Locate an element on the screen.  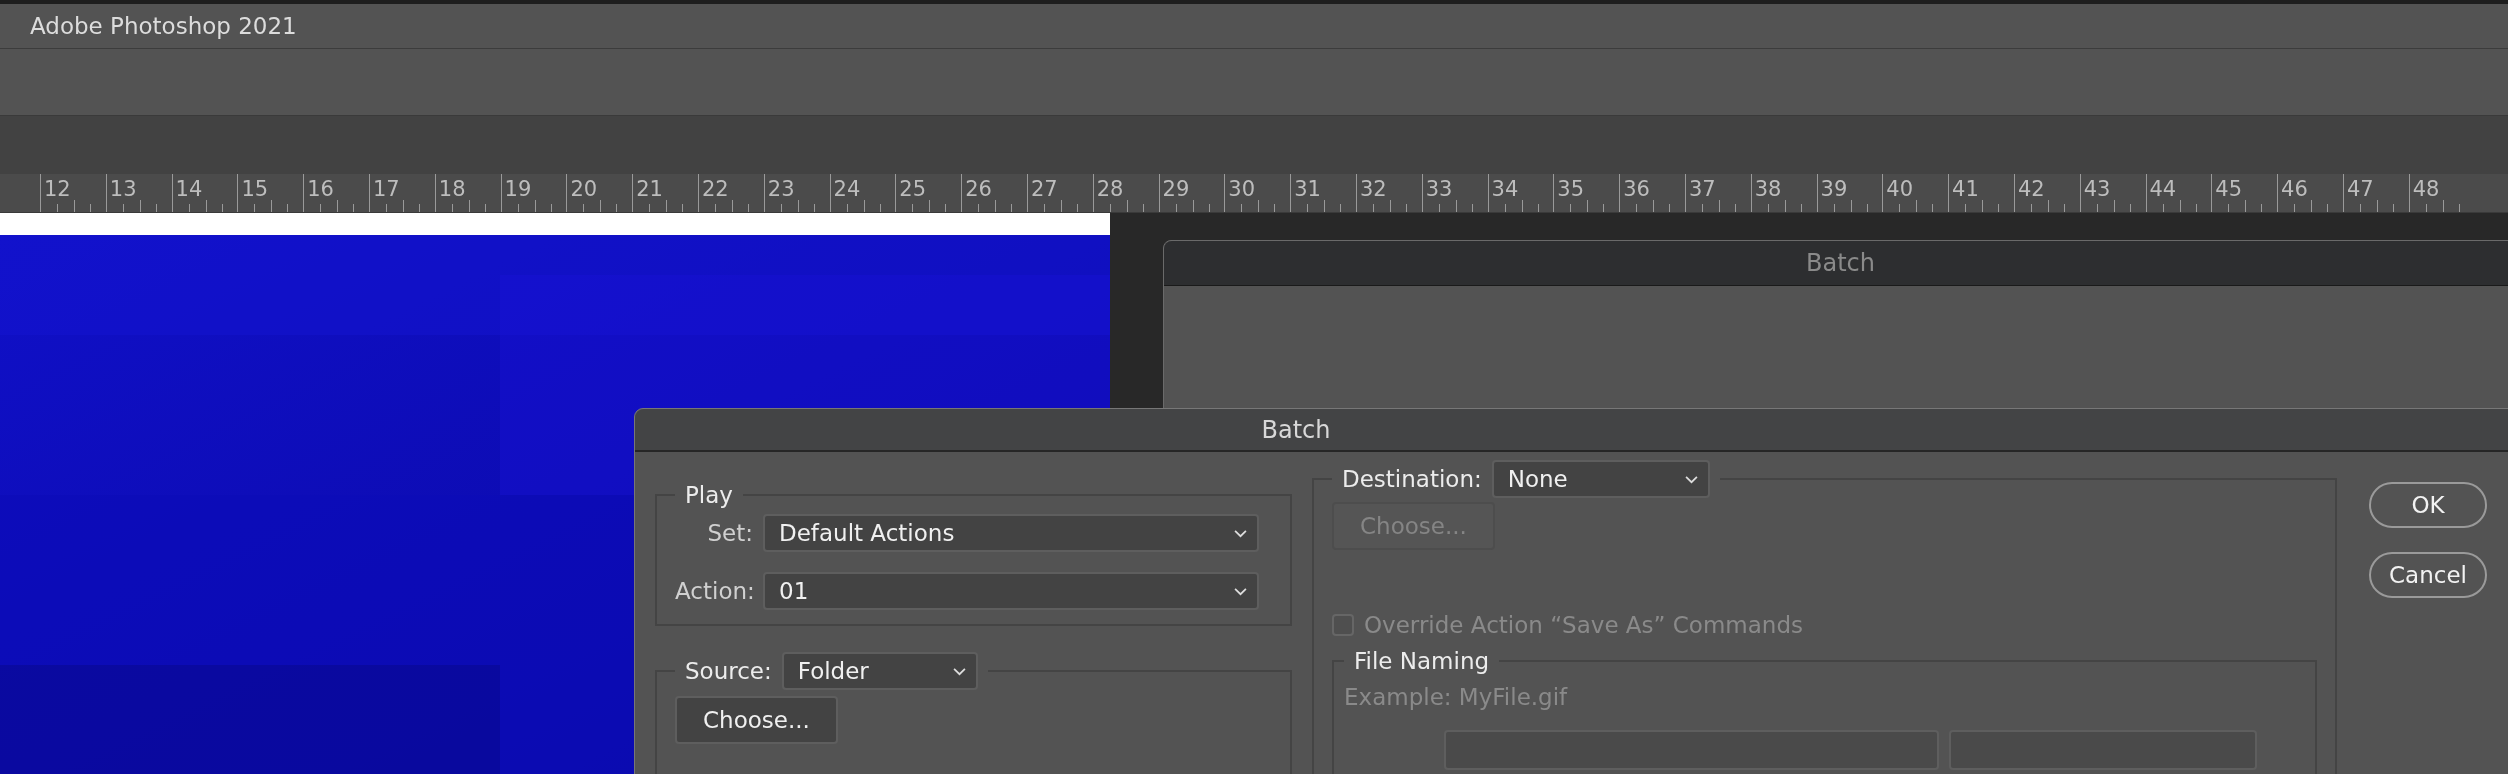
group-label: Play is located at coordinates (709, 495).